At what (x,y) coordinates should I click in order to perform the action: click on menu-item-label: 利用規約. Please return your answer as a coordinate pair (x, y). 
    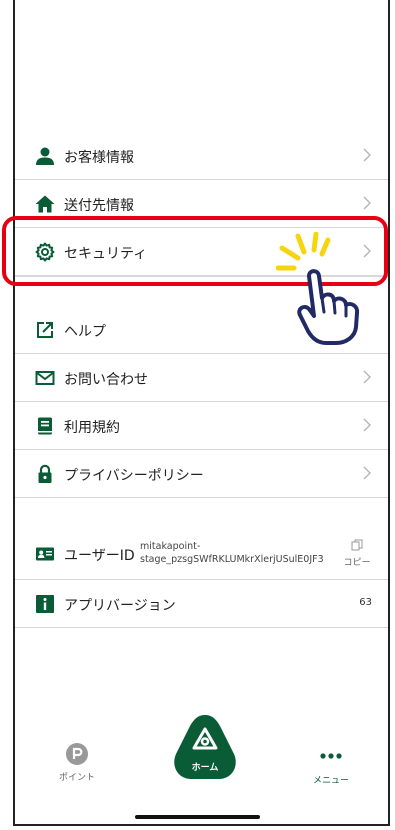
    Looking at the image, I should click on (92, 428).